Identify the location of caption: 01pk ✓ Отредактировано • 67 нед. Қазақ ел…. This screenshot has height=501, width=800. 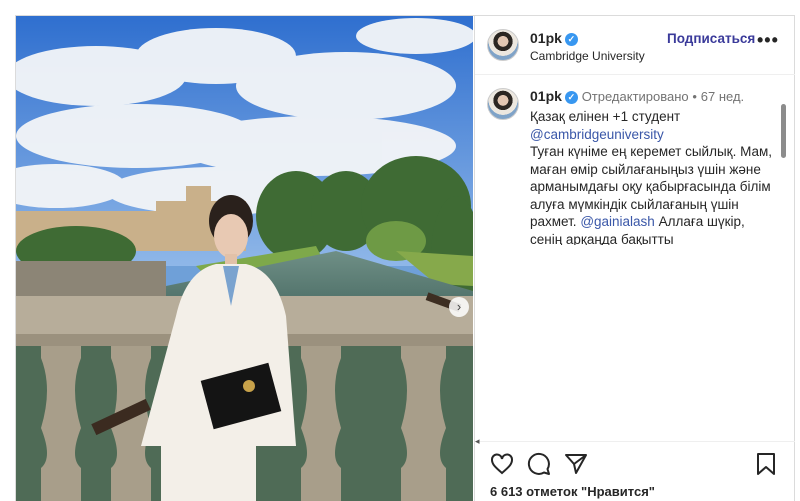
(652, 166).